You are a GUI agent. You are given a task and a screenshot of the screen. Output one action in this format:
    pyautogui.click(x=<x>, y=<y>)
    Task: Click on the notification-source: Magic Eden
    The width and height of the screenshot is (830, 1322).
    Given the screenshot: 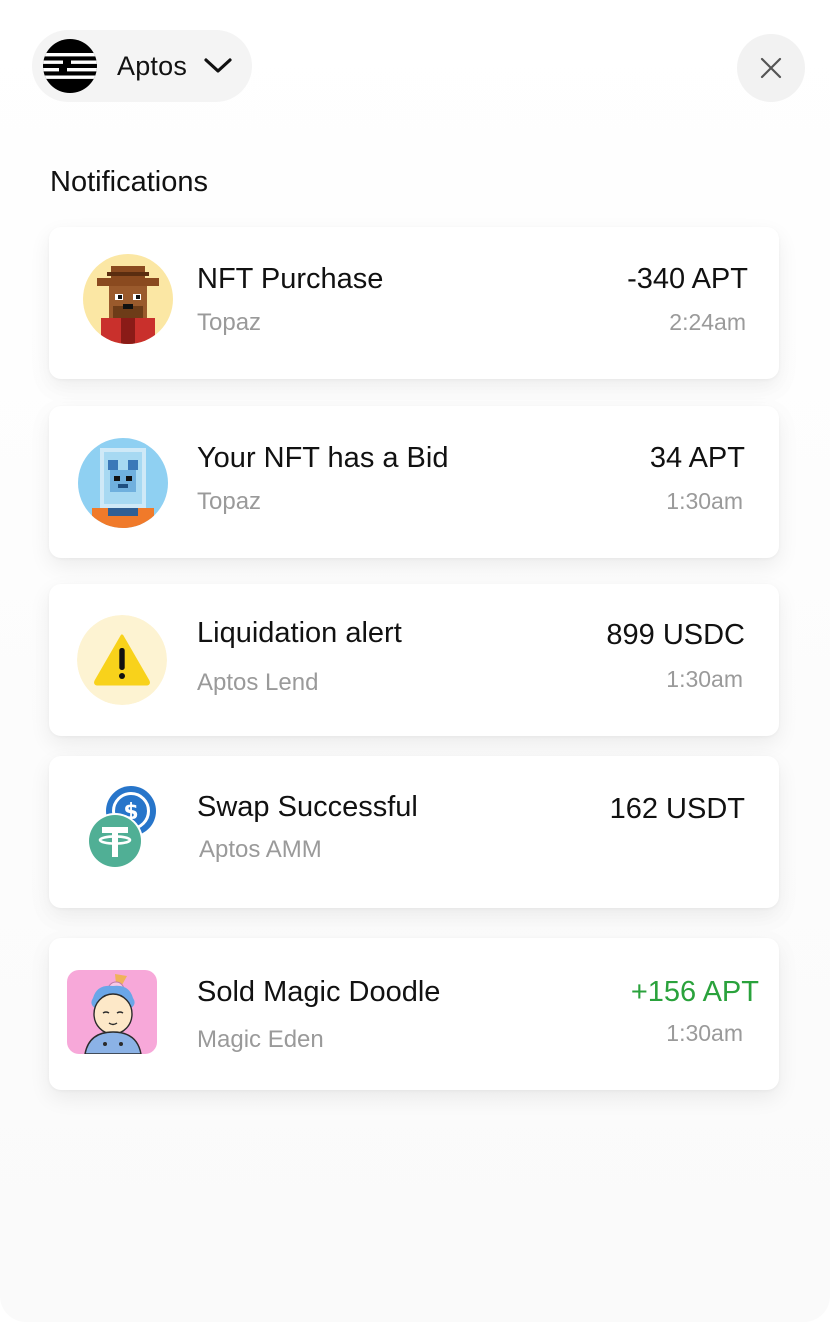 What is the action you would take?
    pyautogui.click(x=260, y=1039)
    